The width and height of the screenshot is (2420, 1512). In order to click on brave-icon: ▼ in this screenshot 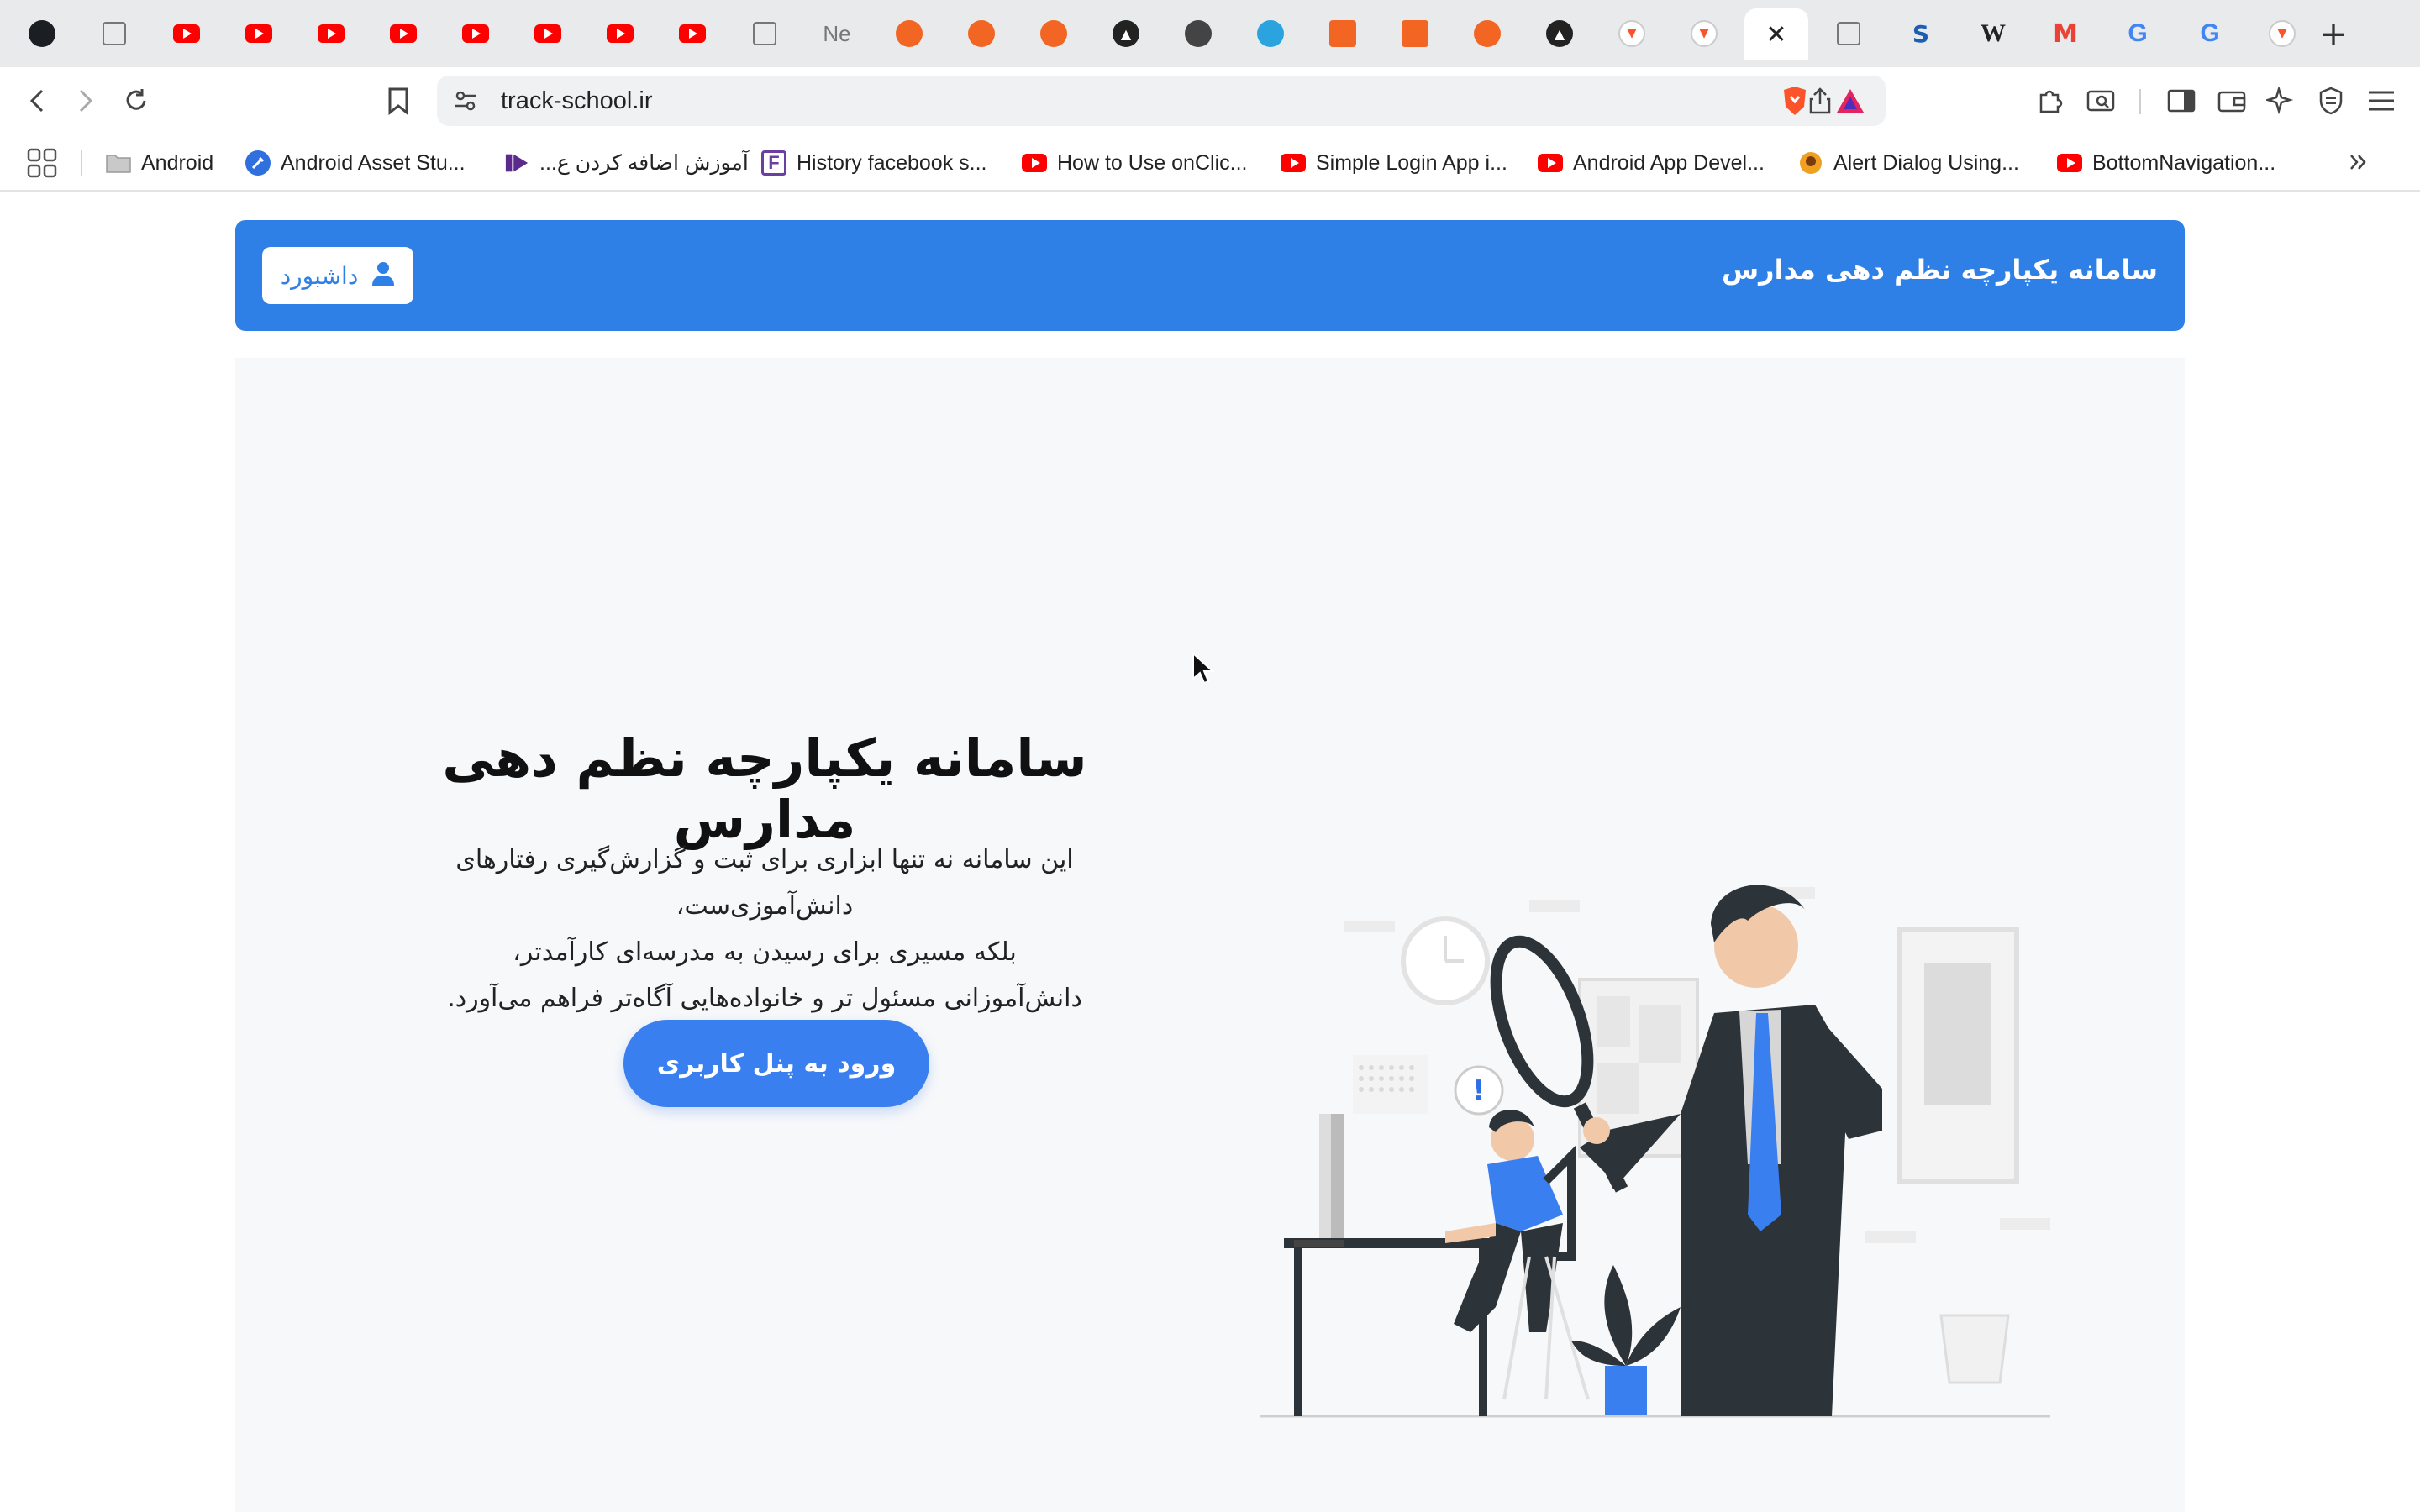, I will do `click(1705, 33)`.